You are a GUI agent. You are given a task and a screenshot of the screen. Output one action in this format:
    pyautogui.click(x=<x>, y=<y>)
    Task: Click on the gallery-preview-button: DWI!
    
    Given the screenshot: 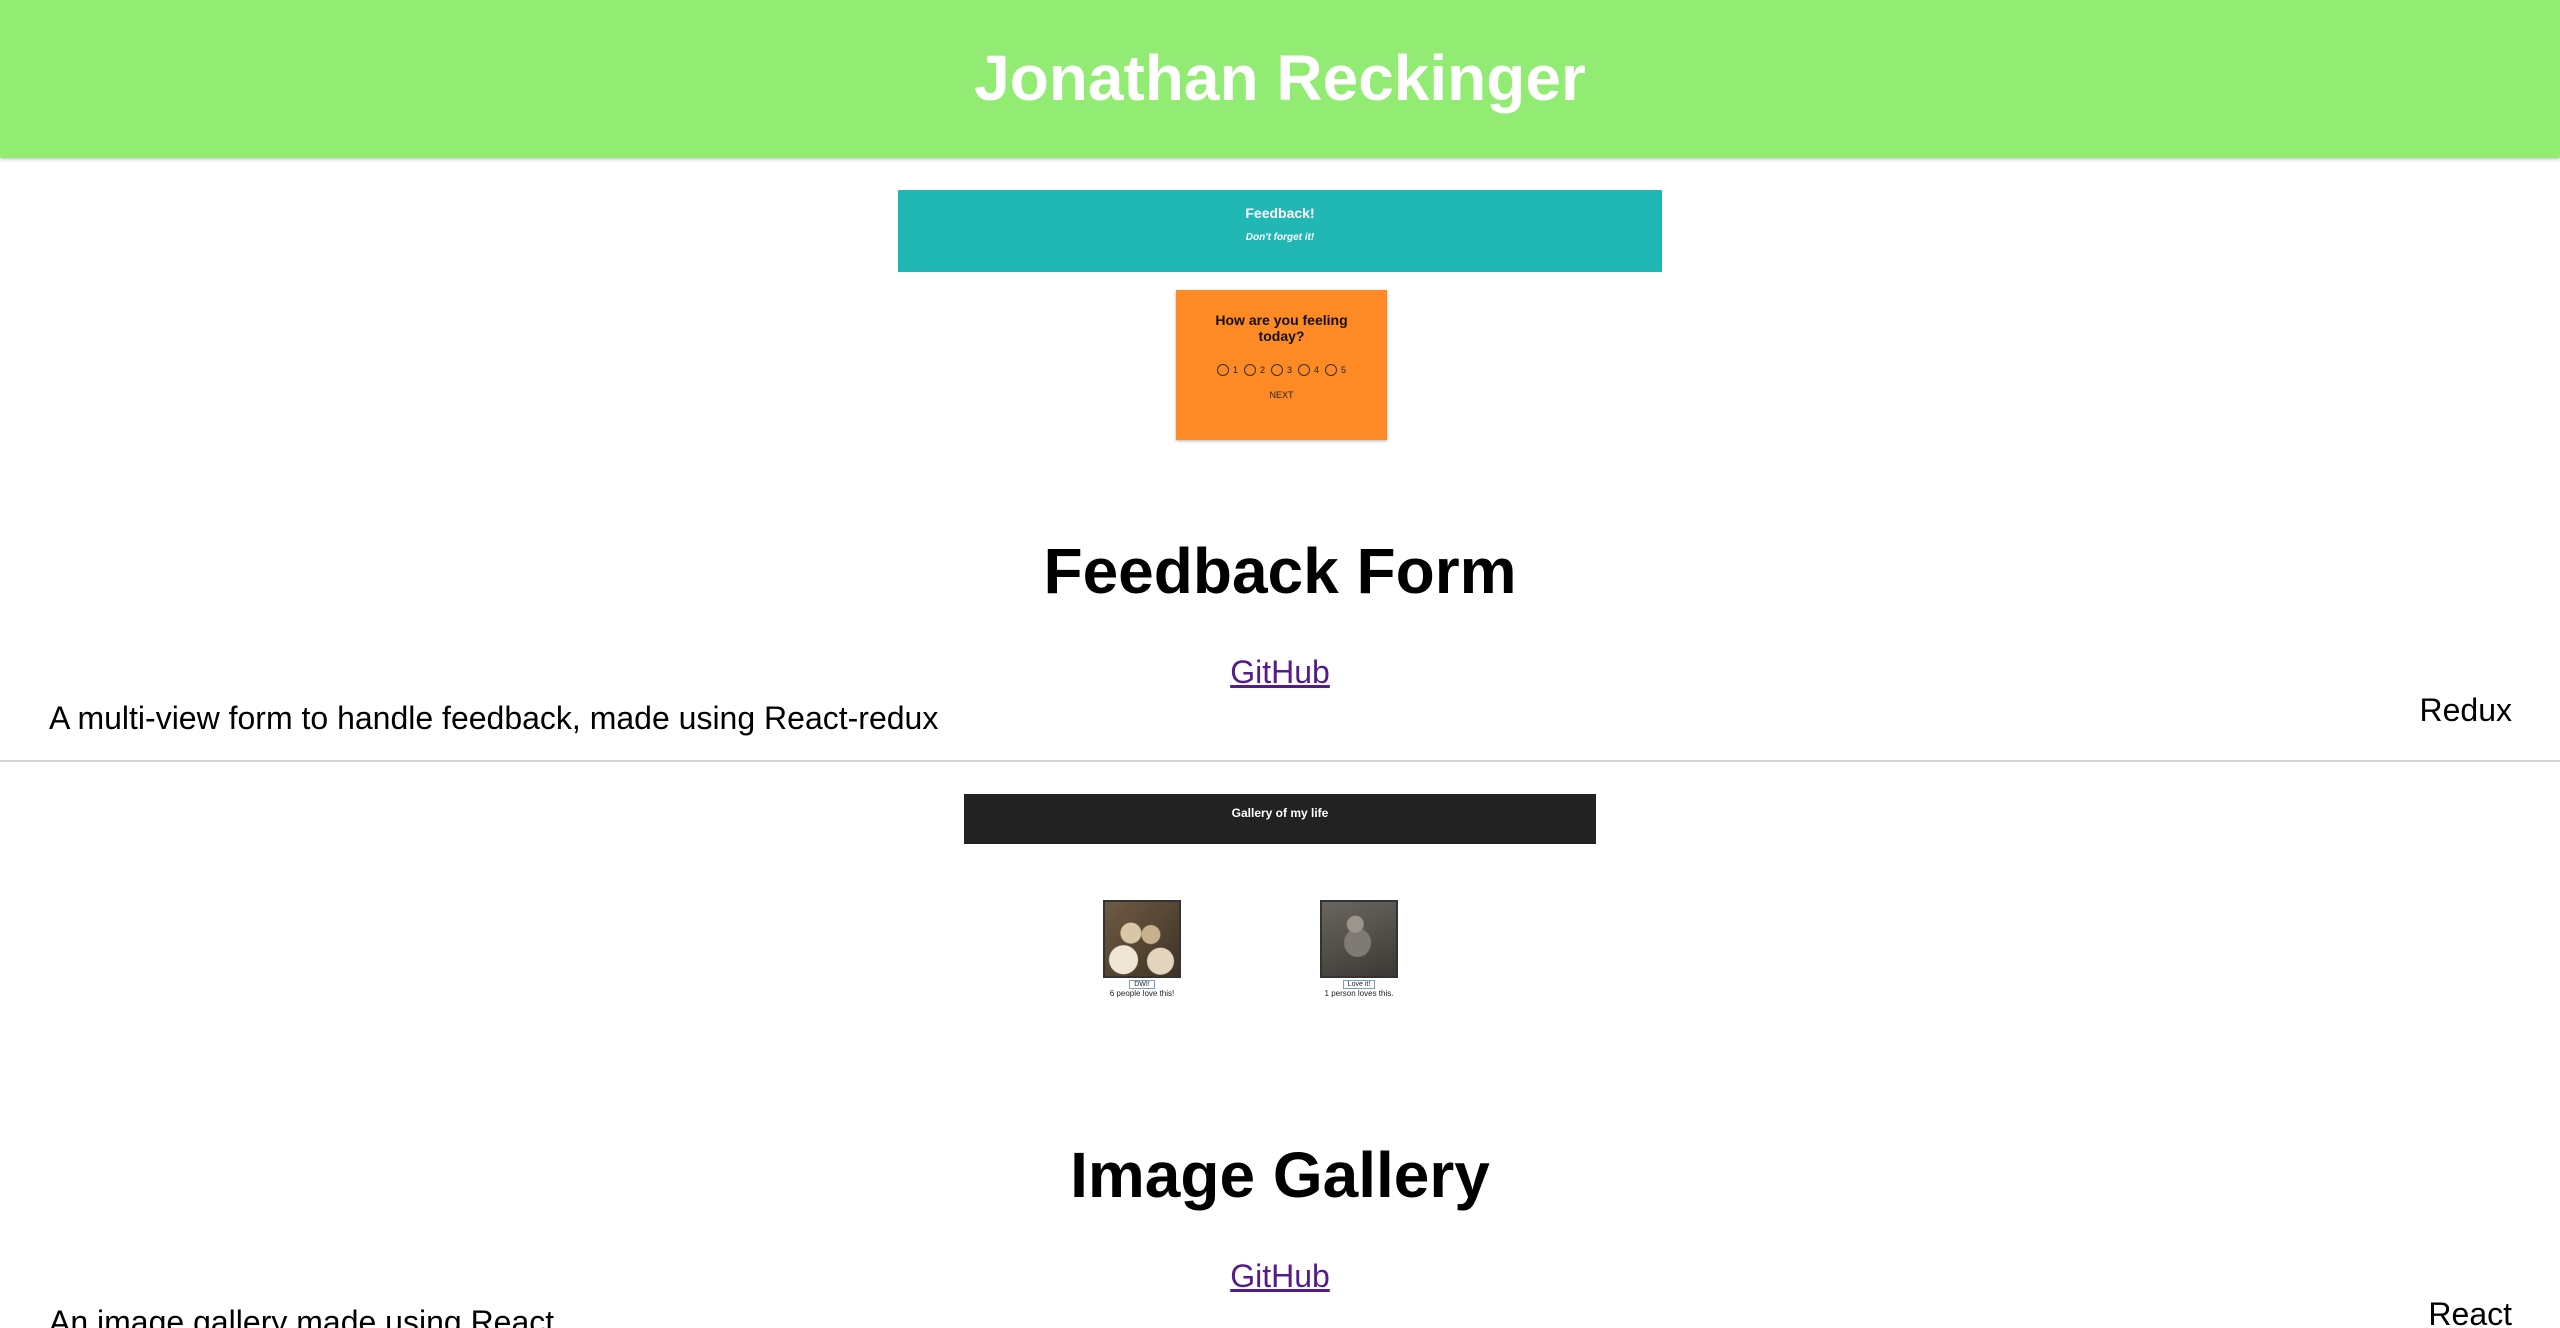 What is the action you would take?
    pyautogui.click(x=1142, y=984)
    